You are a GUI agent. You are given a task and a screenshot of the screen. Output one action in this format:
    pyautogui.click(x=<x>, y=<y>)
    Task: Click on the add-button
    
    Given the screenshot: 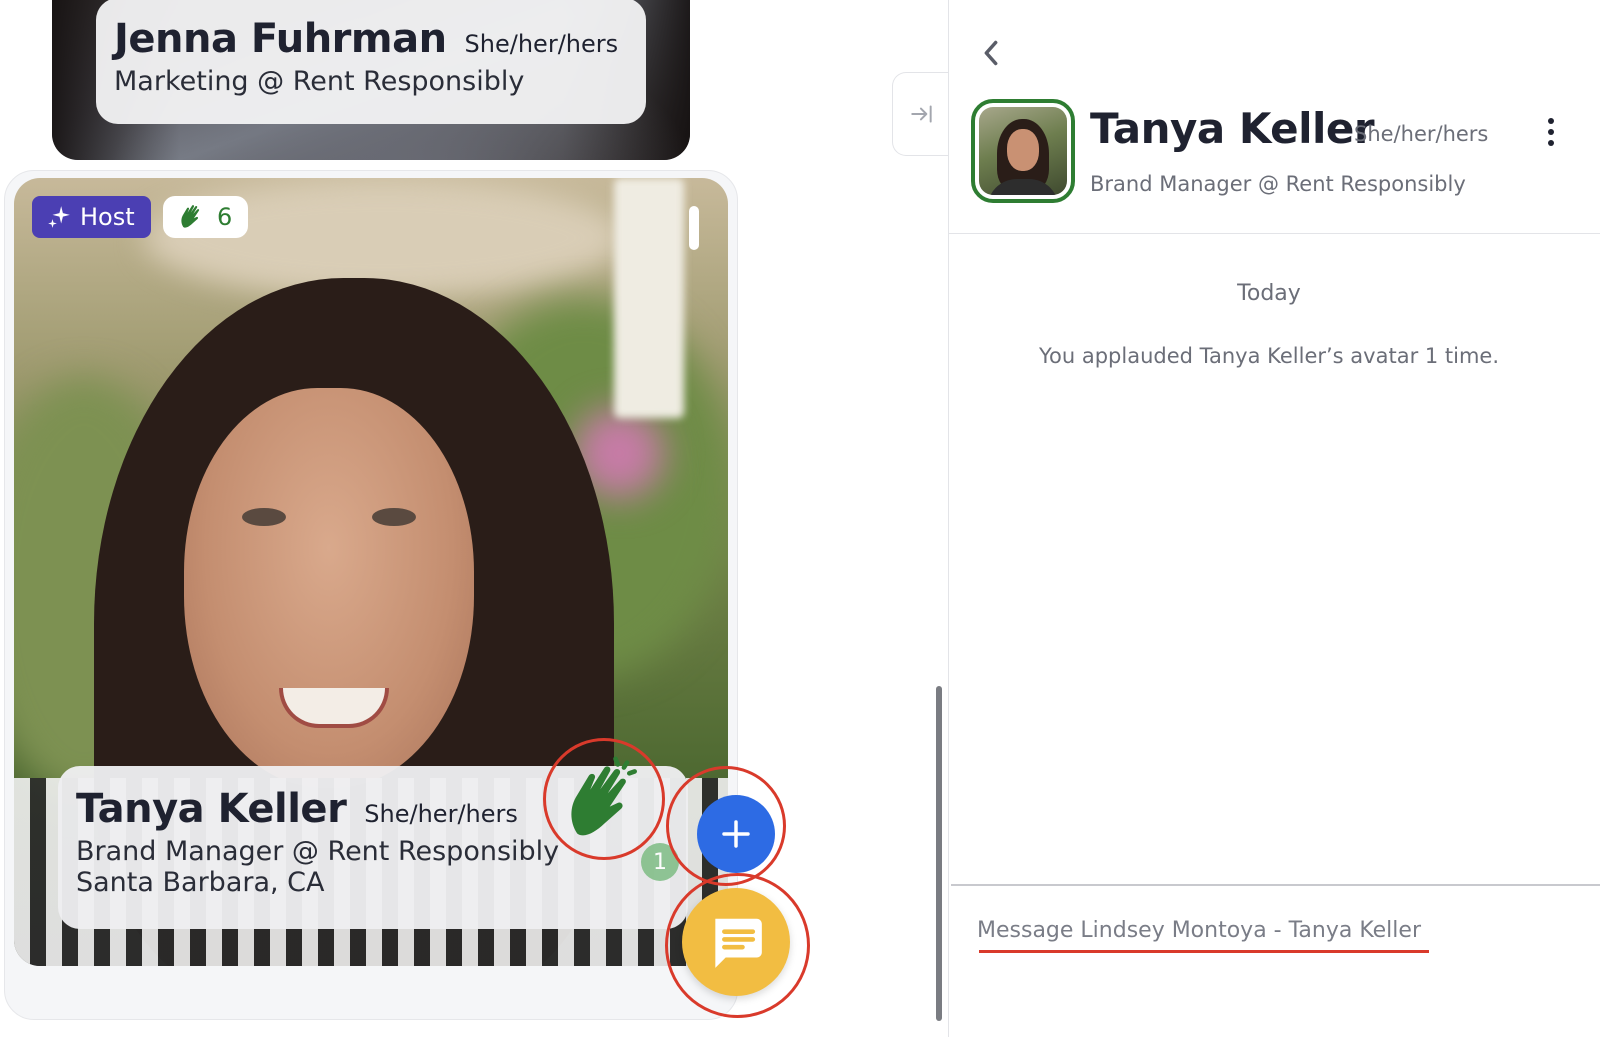 What is the action you would take?
    pyautogui.click(x=736, y=834)
    